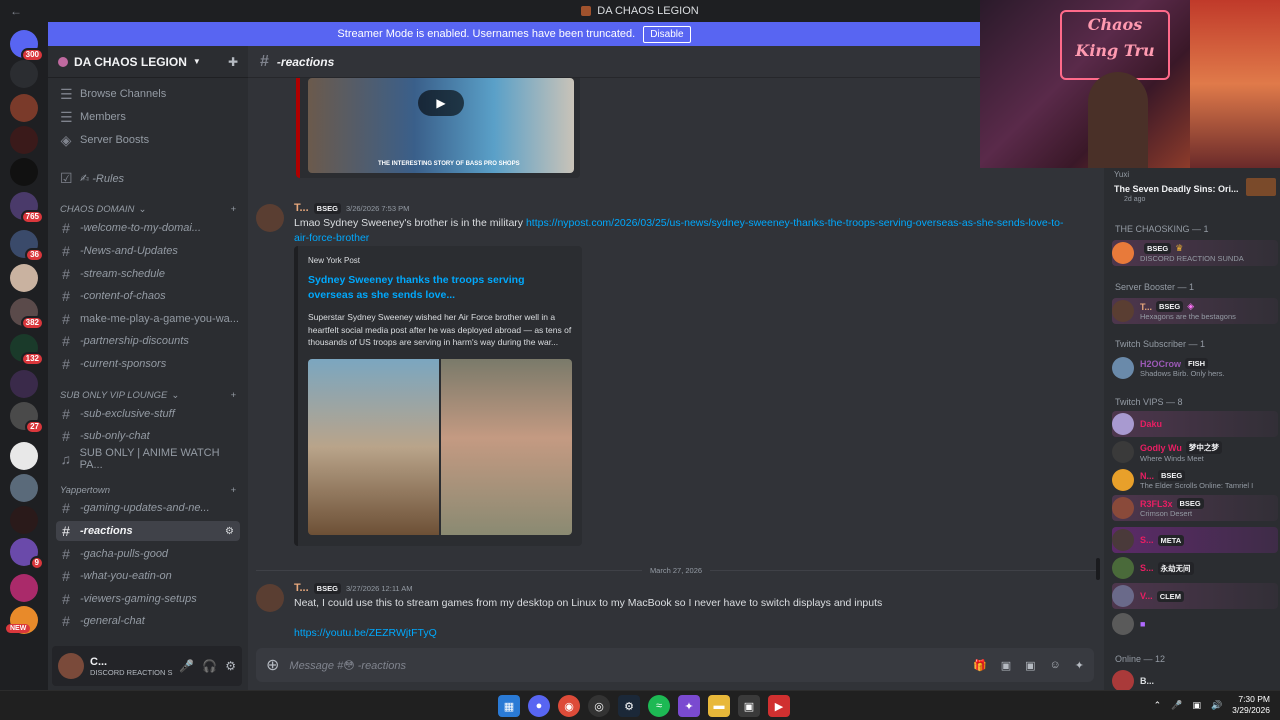  I want to click on server-folder: 27, so click(27, 418).